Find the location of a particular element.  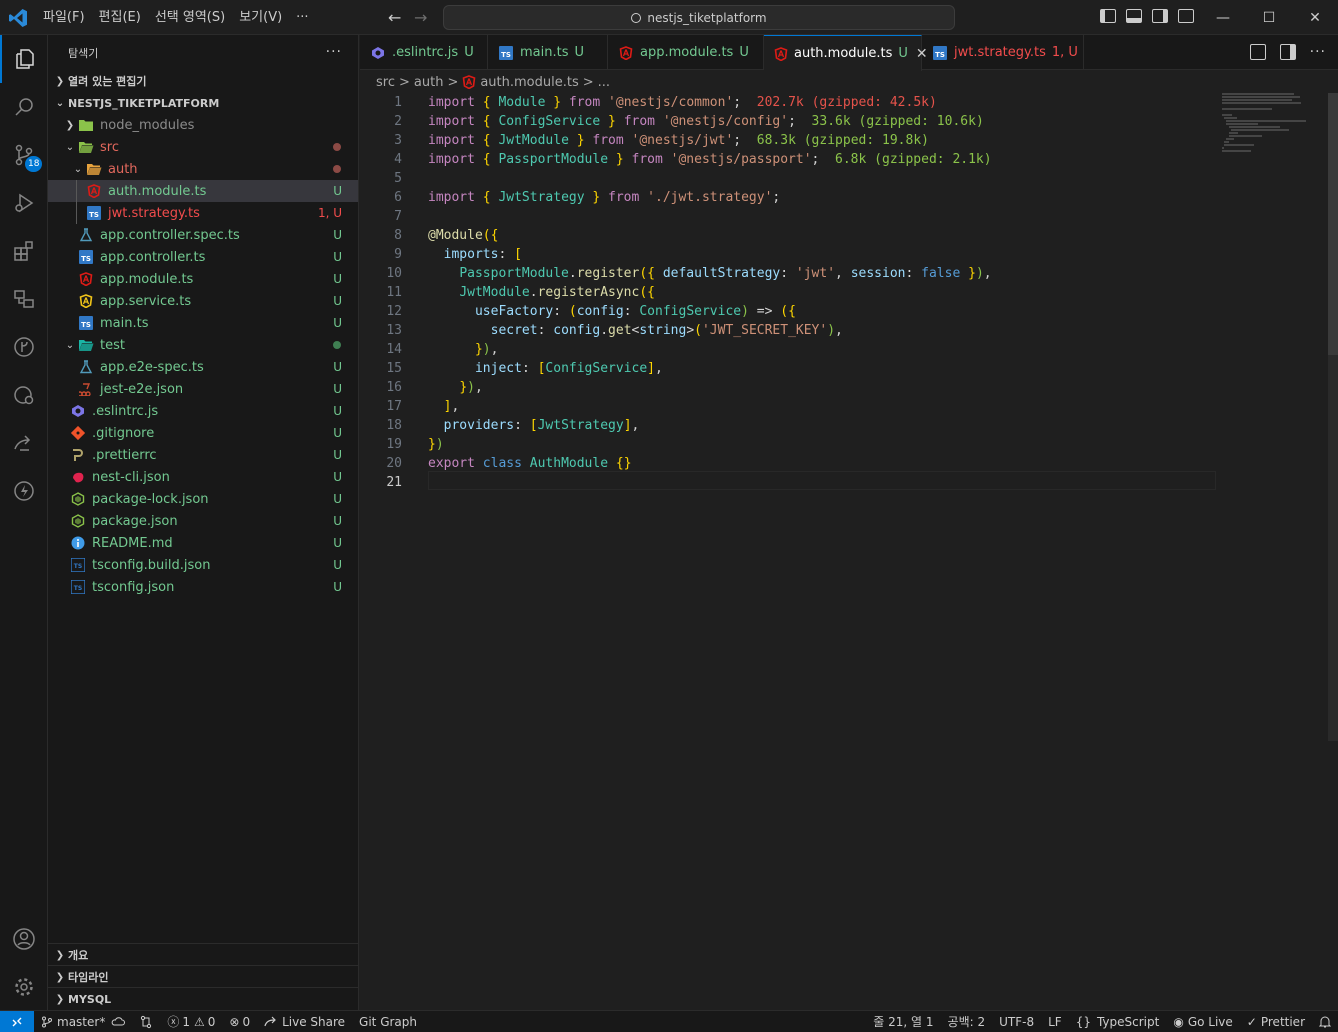

explorer-activity is located at coordinates (24, 59).